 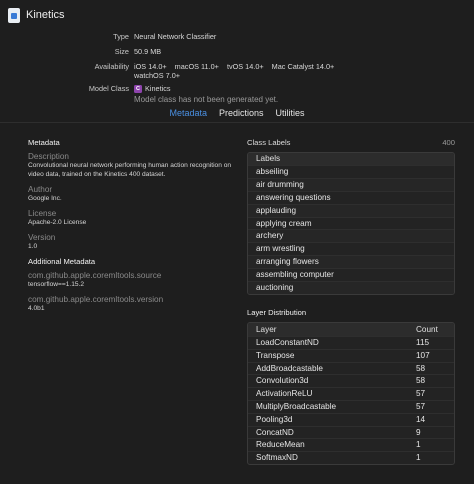 What do you see at coordinates (426, 329) in the screenshot?
I see `count-column-header: Count` at bounding box center [426, 329].